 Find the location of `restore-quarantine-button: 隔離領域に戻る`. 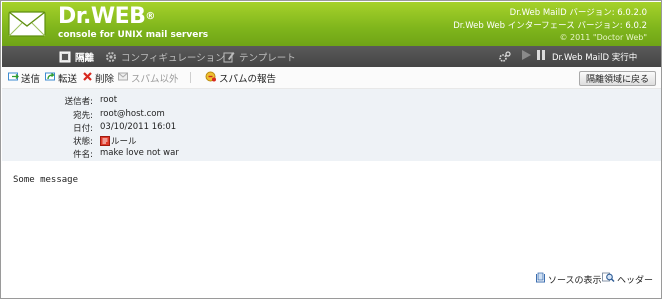

restore-quarantine-button: 隔離領域に戻る is located at coordinates (617, 78).